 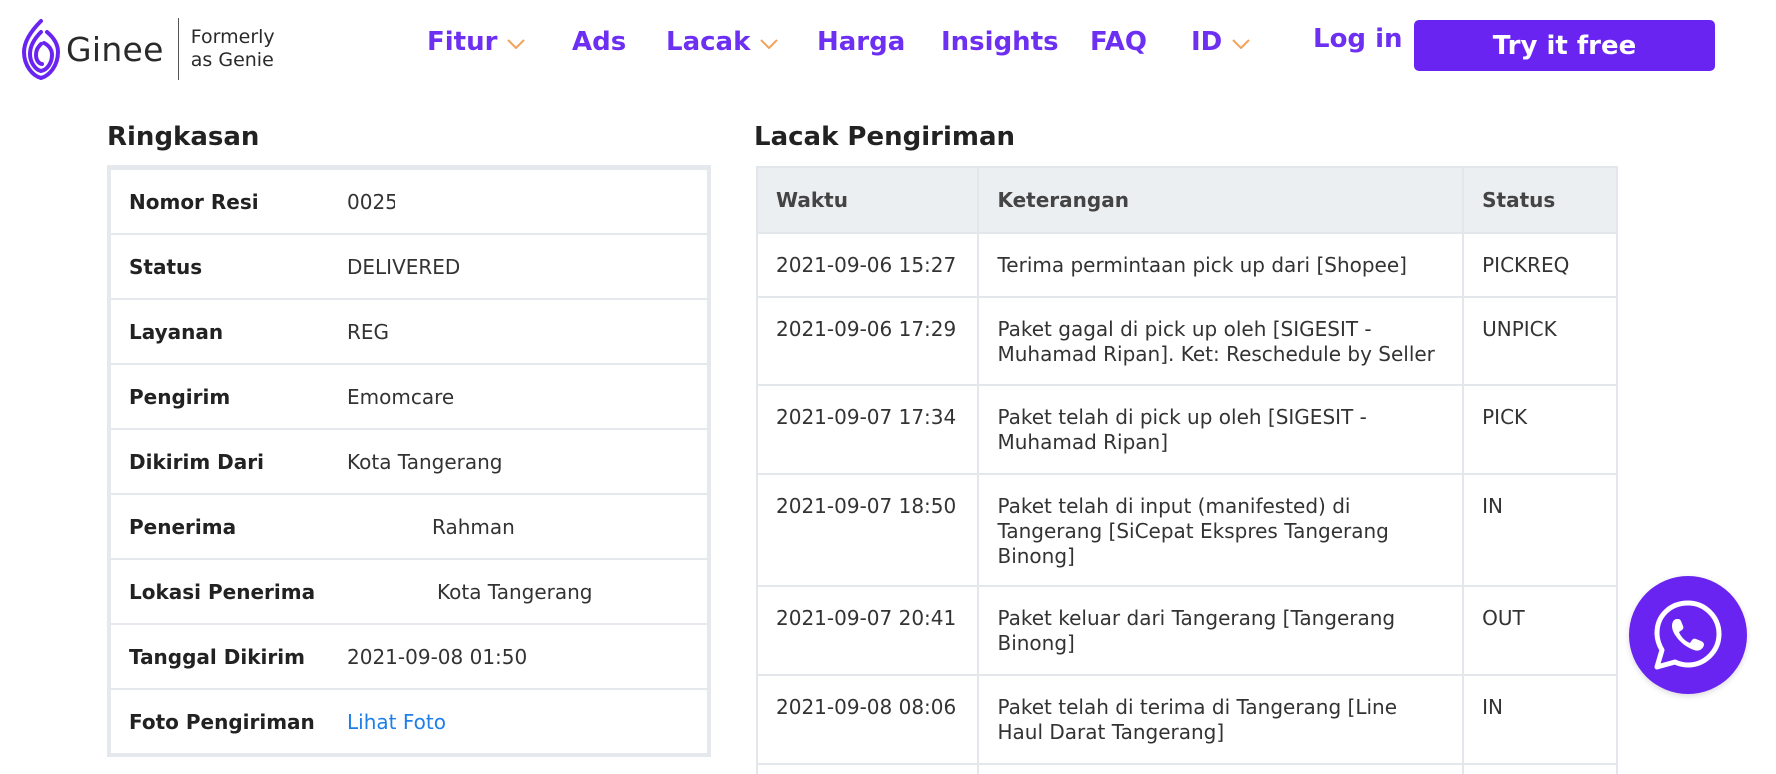 What do you see at coordinates (196, 461) in the screenshot?
I see `summary-key: Dikirim Dari` at bounding box center [196, 461].